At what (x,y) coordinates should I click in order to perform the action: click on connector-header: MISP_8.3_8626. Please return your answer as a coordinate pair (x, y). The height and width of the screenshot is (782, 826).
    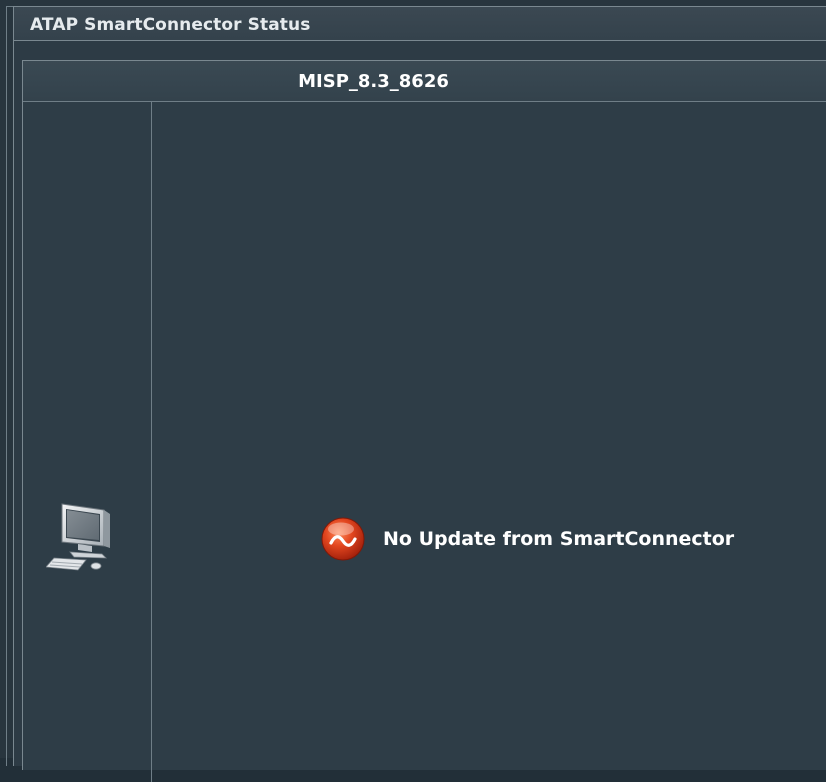
    Looking at the image, I should click on (424, 81).